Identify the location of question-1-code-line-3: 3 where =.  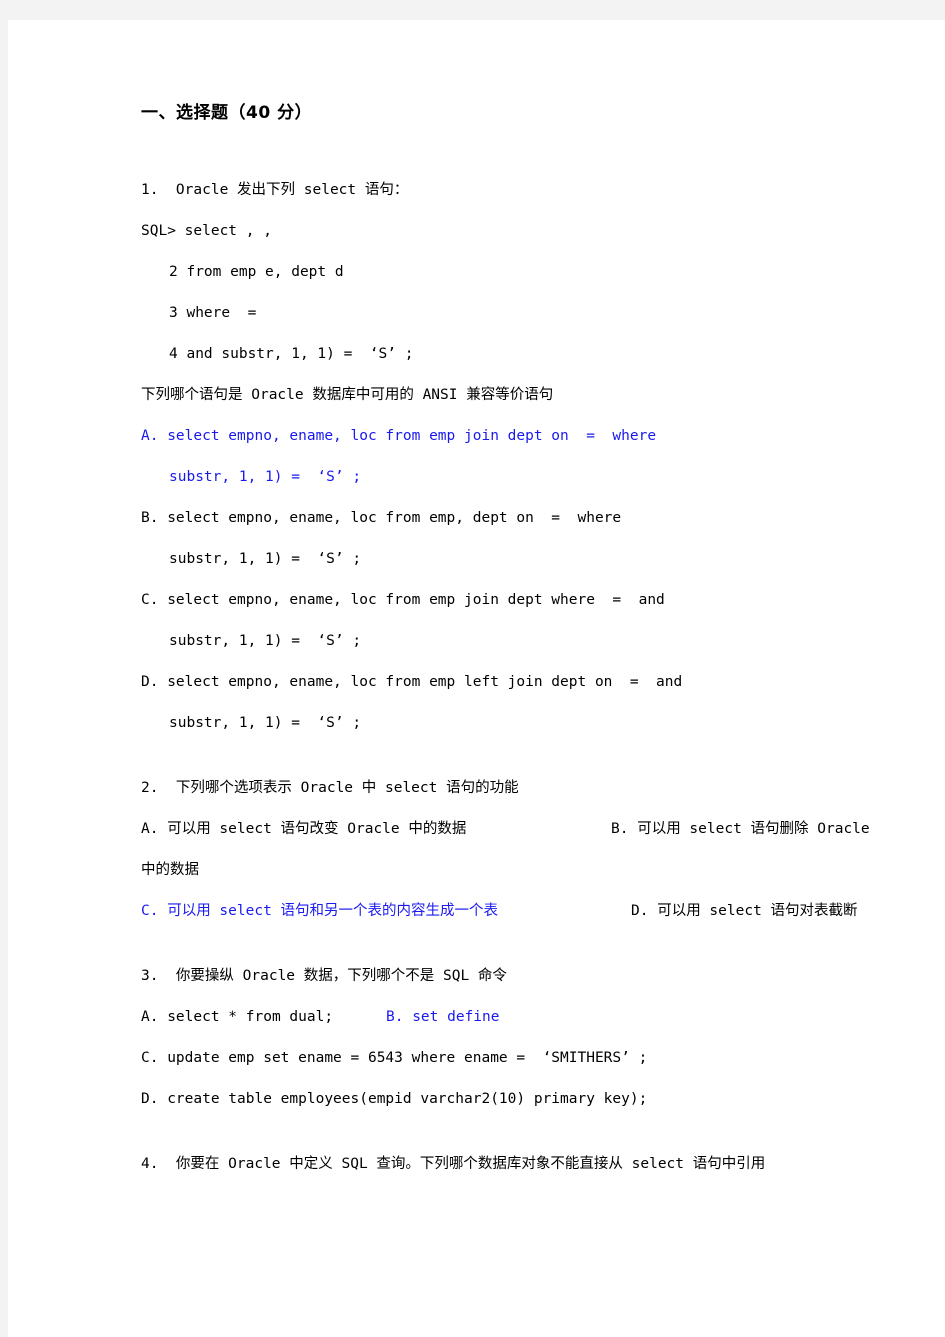
(213, 313).